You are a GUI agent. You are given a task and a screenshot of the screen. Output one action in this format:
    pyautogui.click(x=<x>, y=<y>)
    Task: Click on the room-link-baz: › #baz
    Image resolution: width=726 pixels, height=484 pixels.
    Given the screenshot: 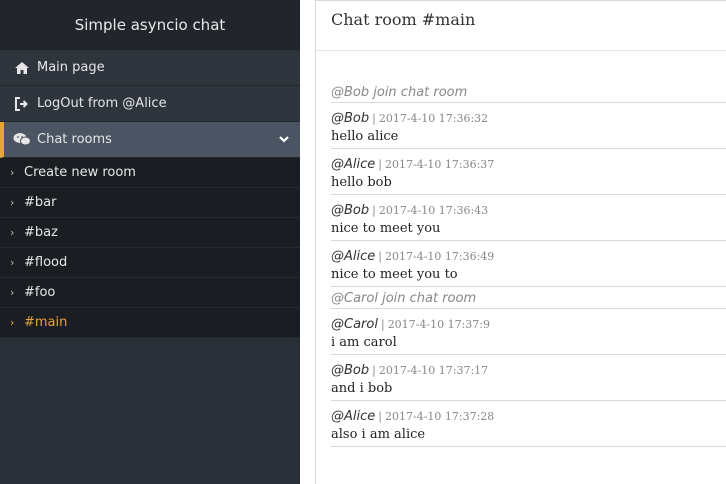 What is the action you would take?
    pyautogui.click(x=150, y=233)
    